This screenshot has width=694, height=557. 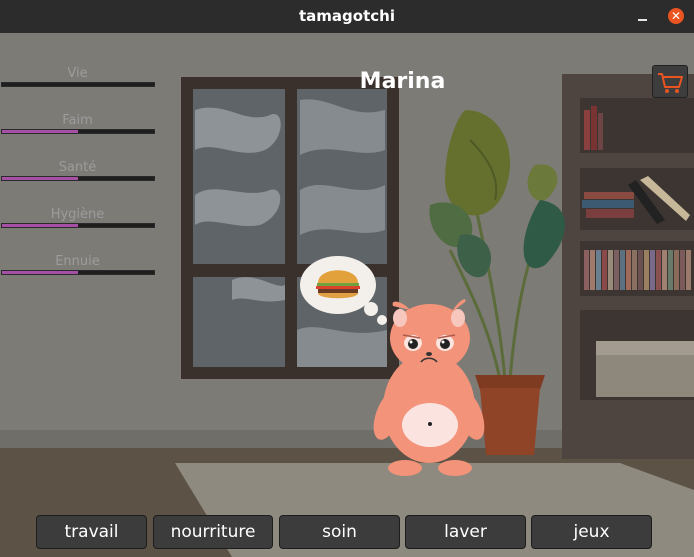 I want to click on stat-vie: Vie, so click(x=77, y=76).